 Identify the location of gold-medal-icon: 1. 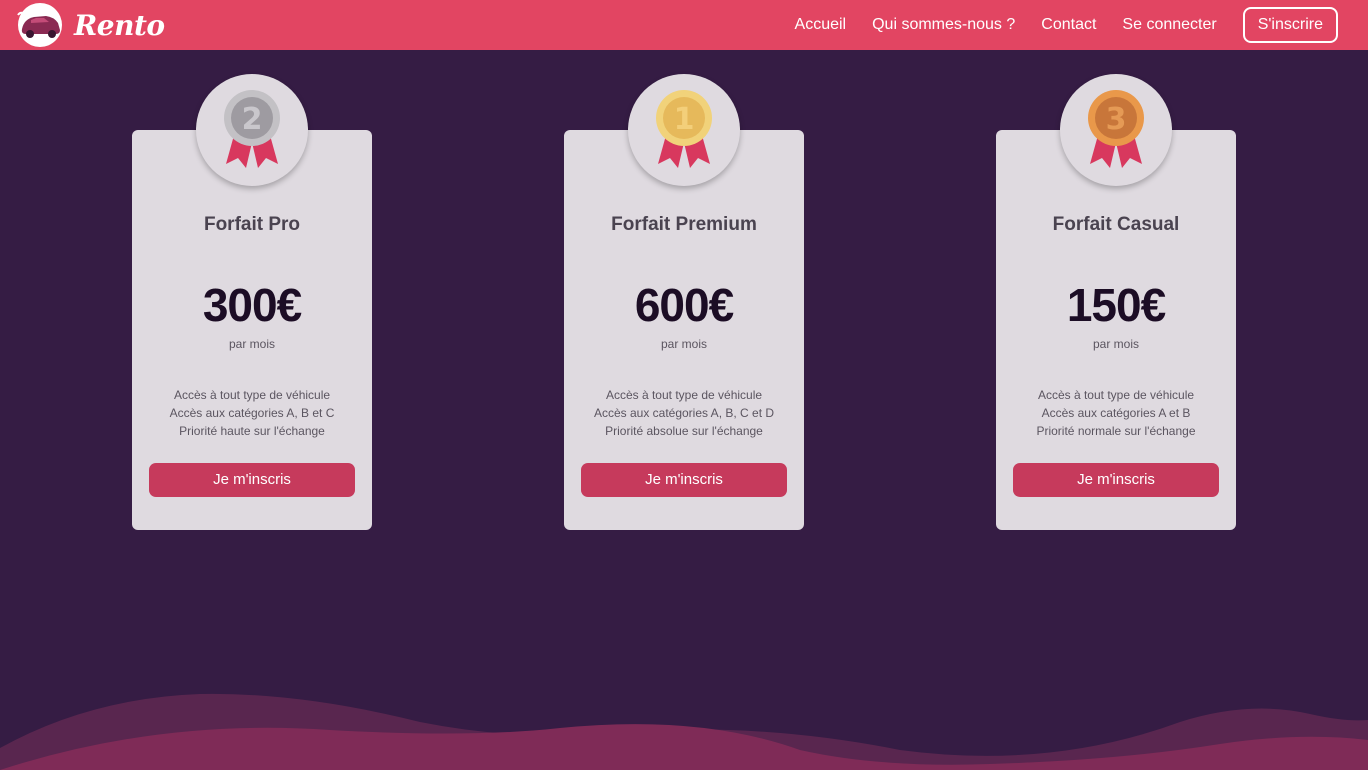
(684, 129).